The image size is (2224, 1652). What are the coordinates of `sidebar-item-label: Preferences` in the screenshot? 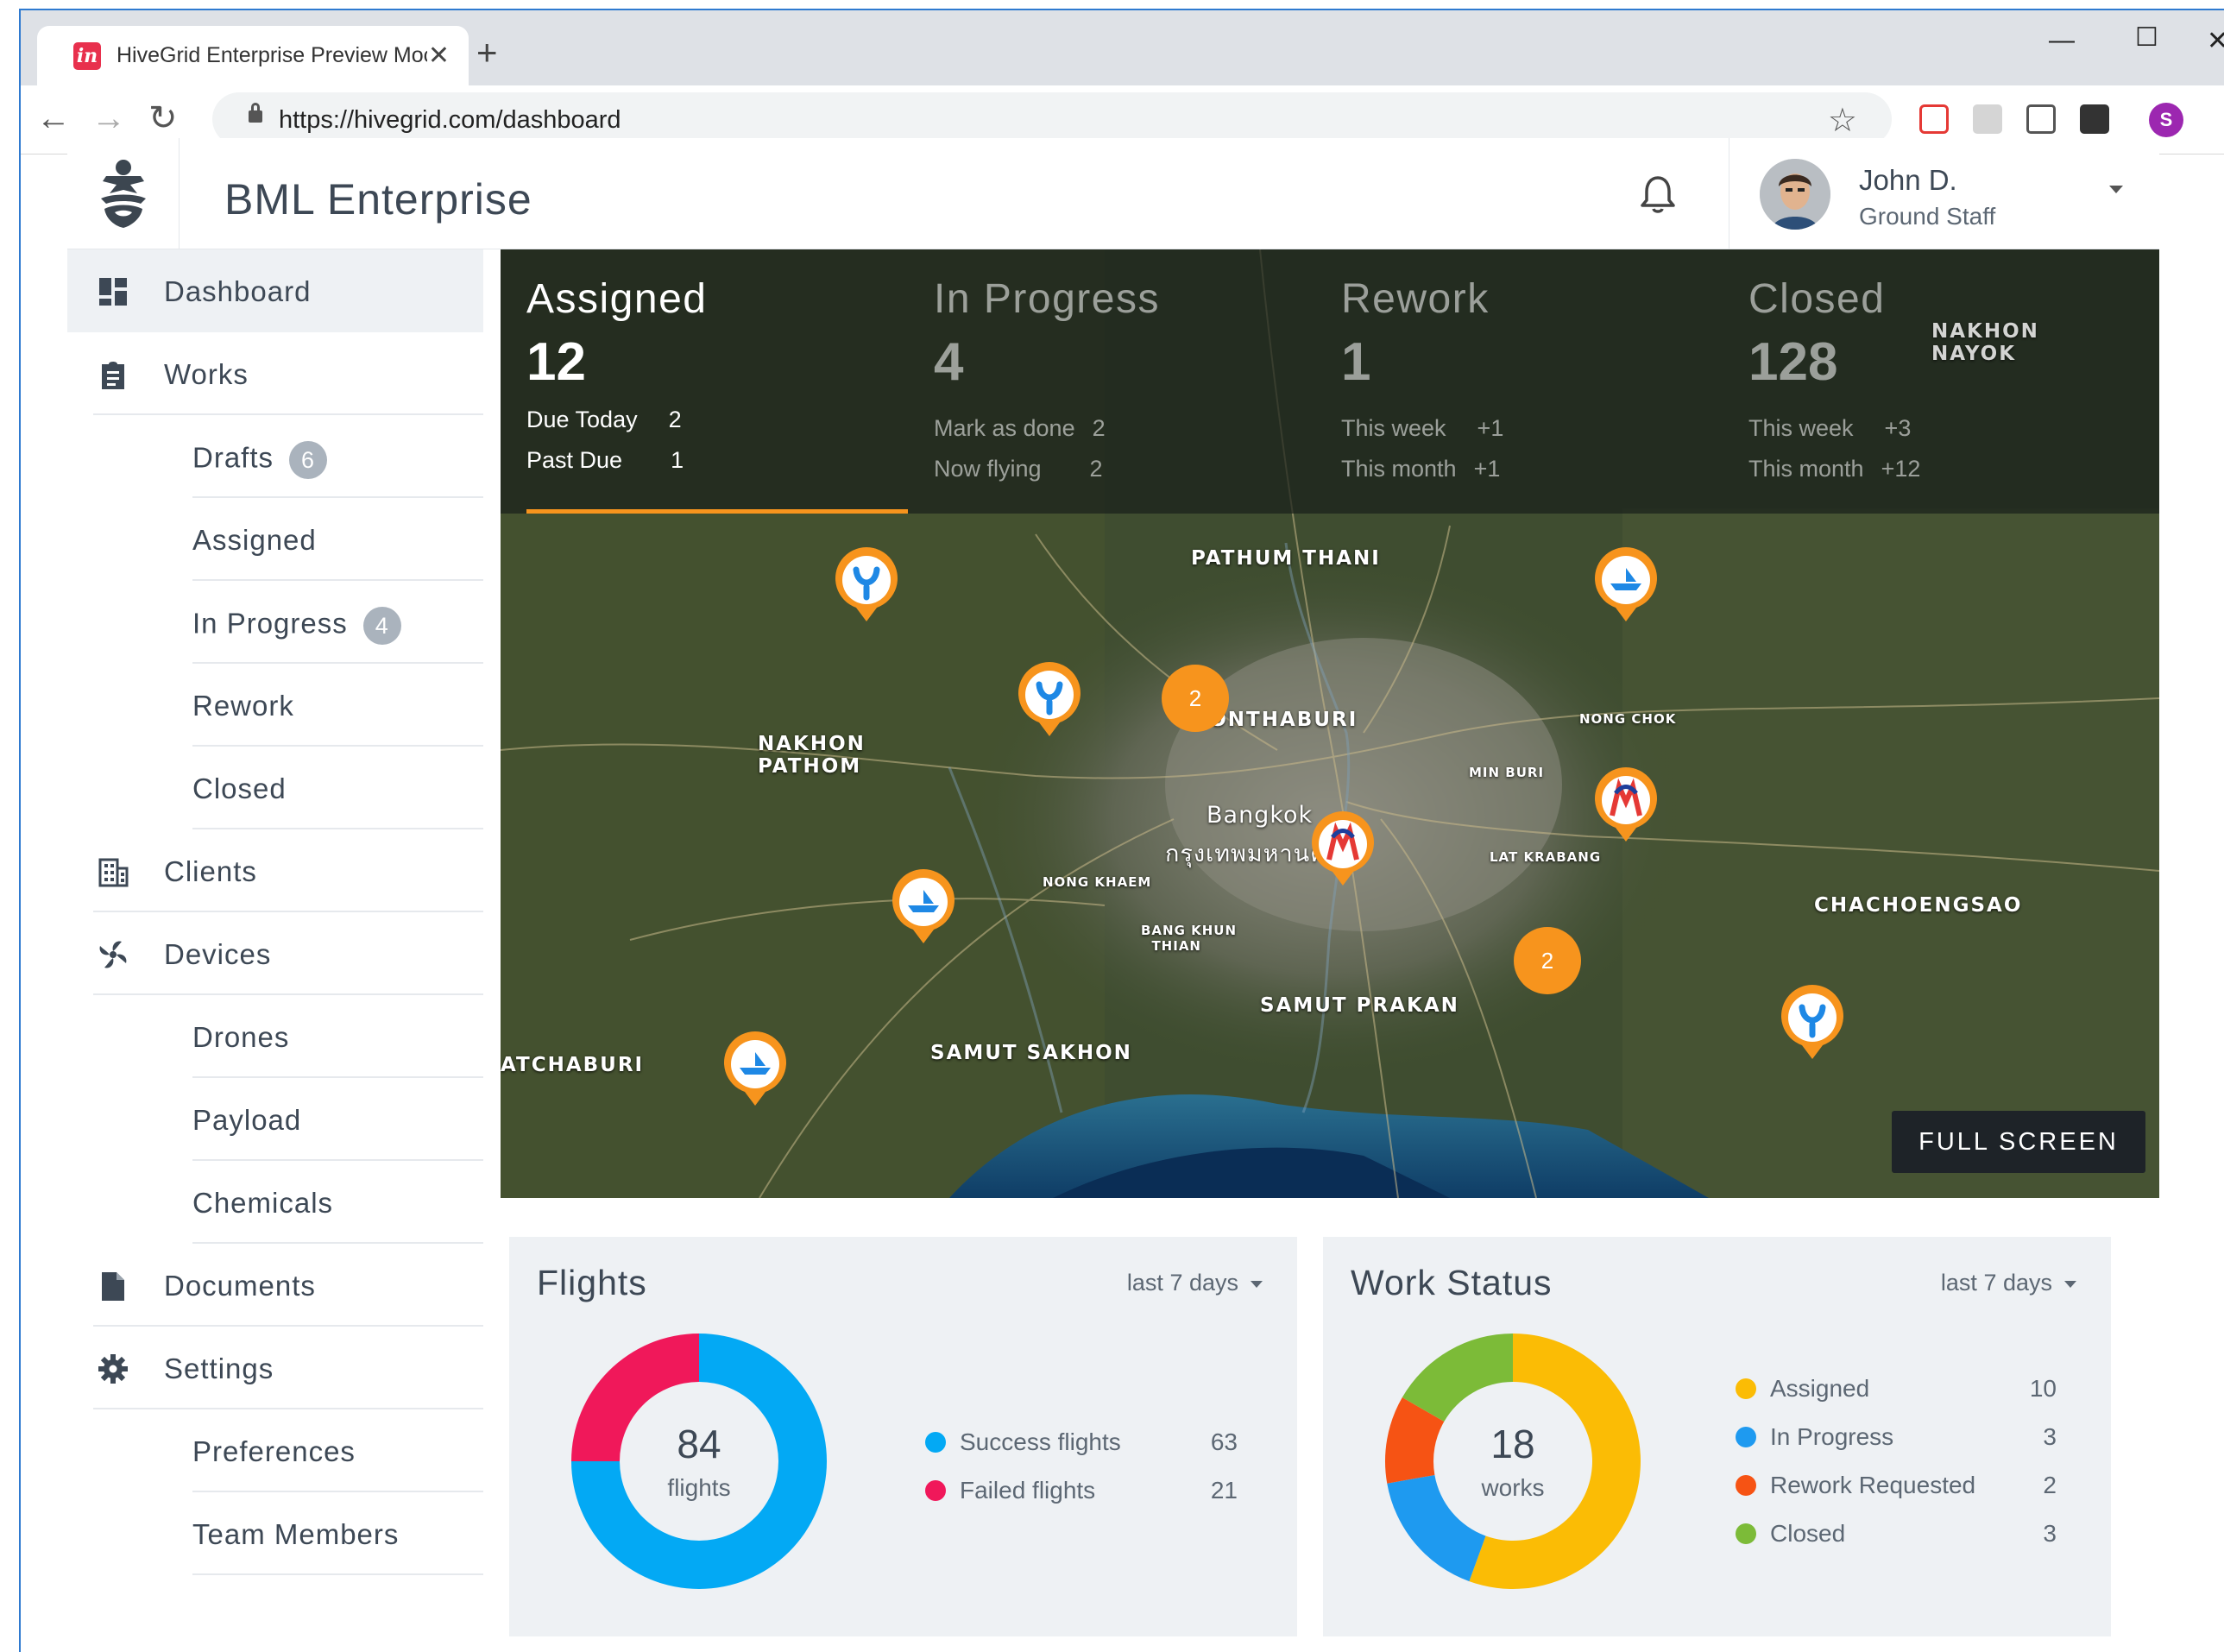 It's located at (274, 1451).